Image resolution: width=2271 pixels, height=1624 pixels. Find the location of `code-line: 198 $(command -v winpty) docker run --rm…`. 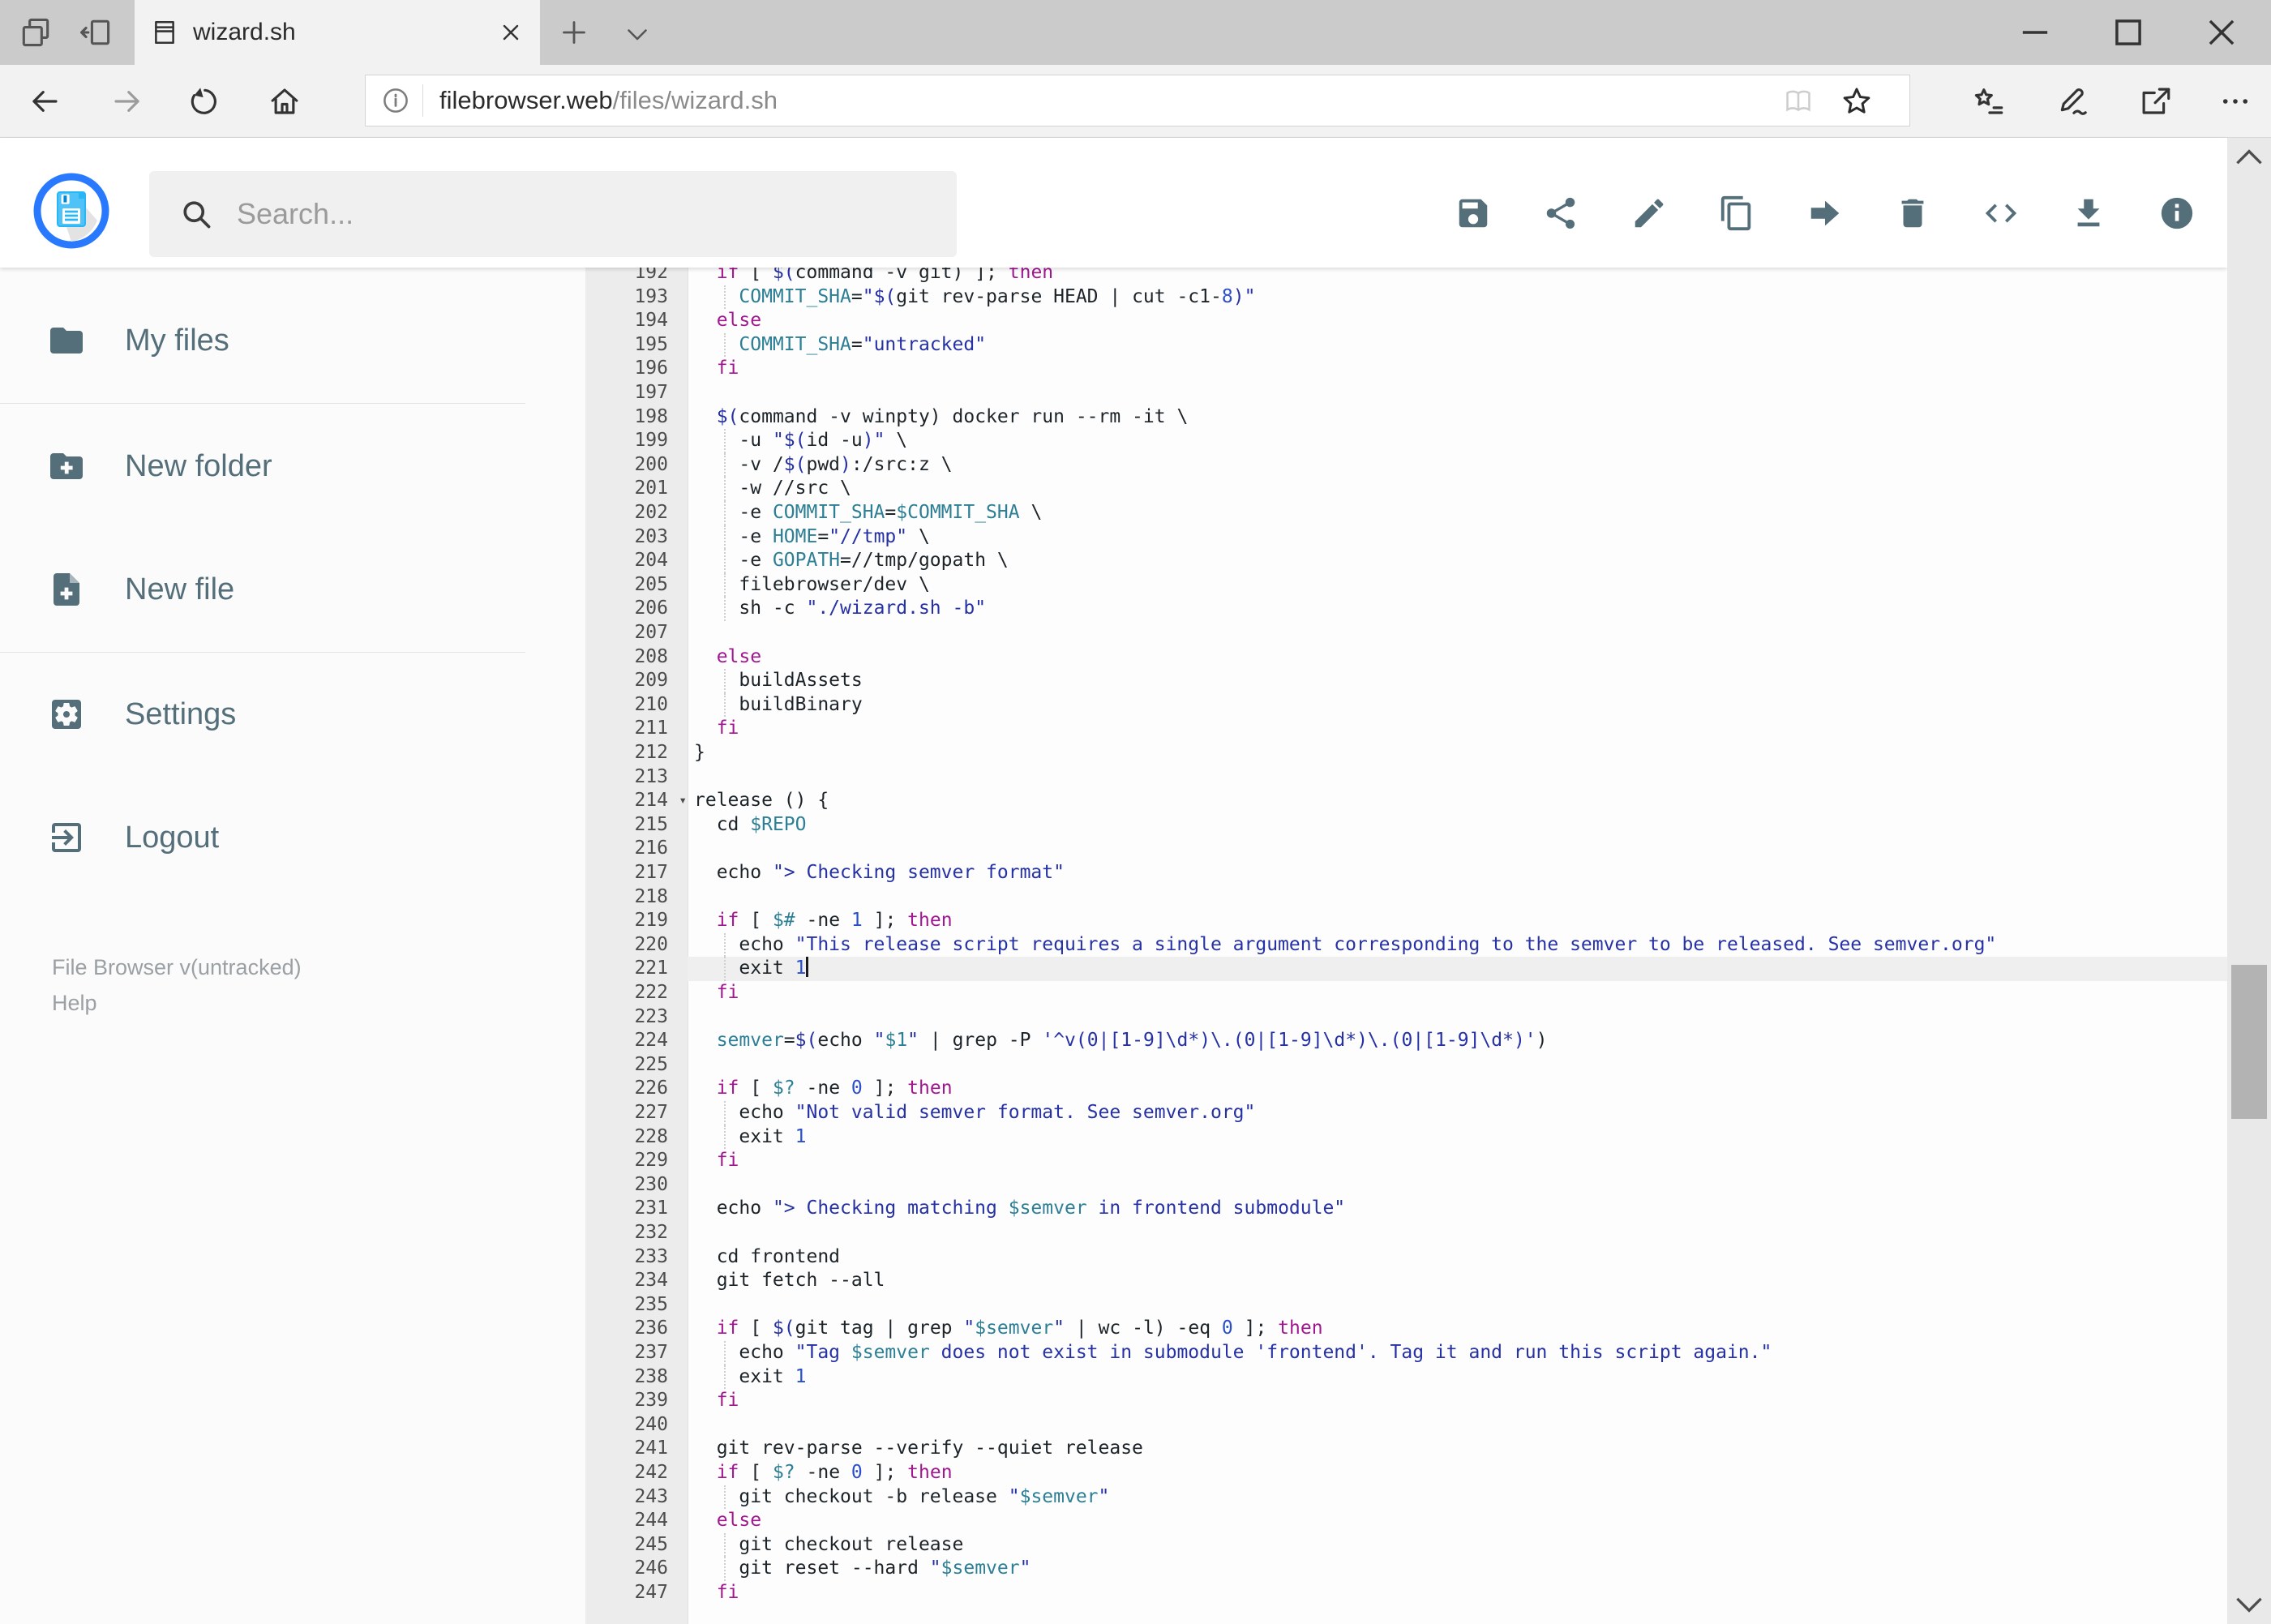

code-line: 198 $(command -v winpty) docker run --rm… is located at coordinates (1406, 417).